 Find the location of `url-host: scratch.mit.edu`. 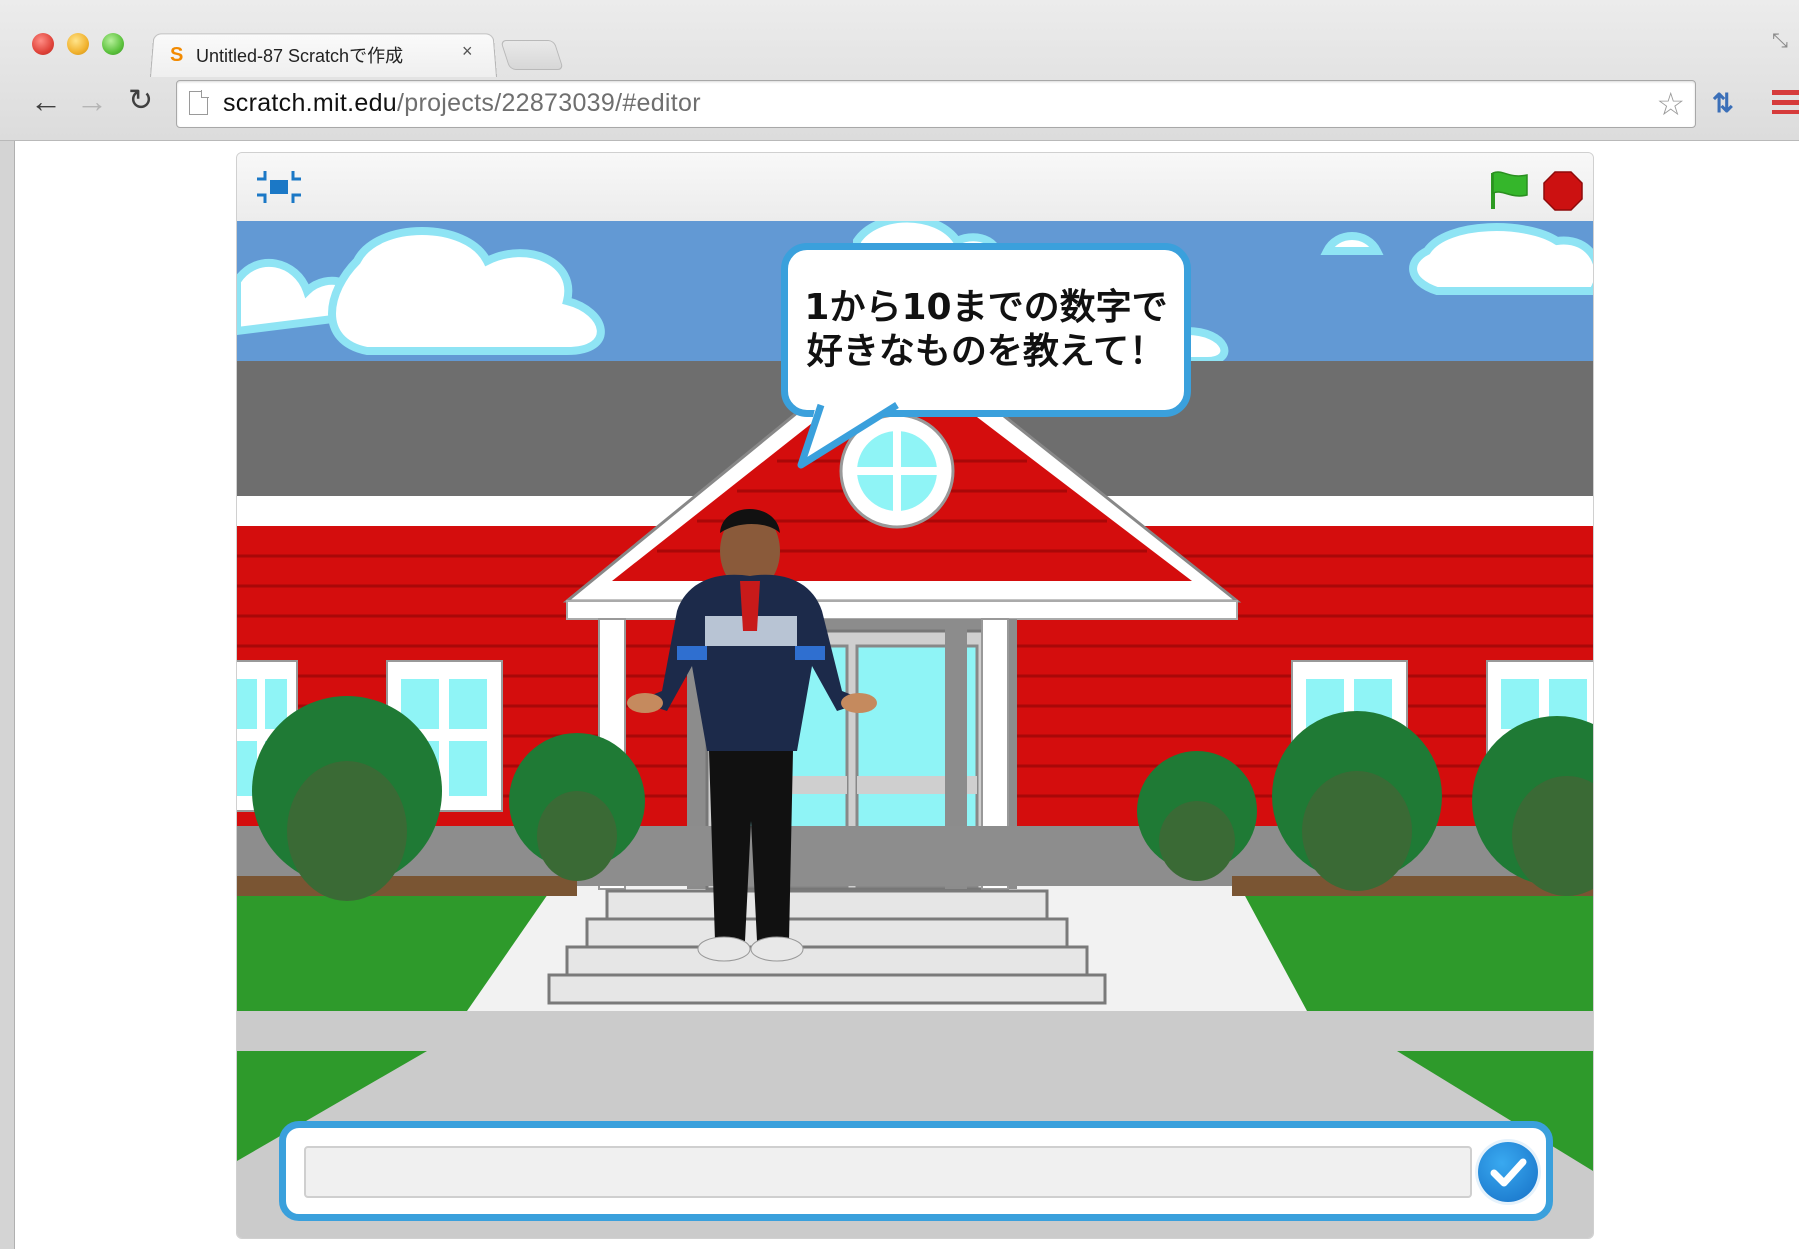

url-host: scratch.mit.edu is located at coordinates (310, 103).